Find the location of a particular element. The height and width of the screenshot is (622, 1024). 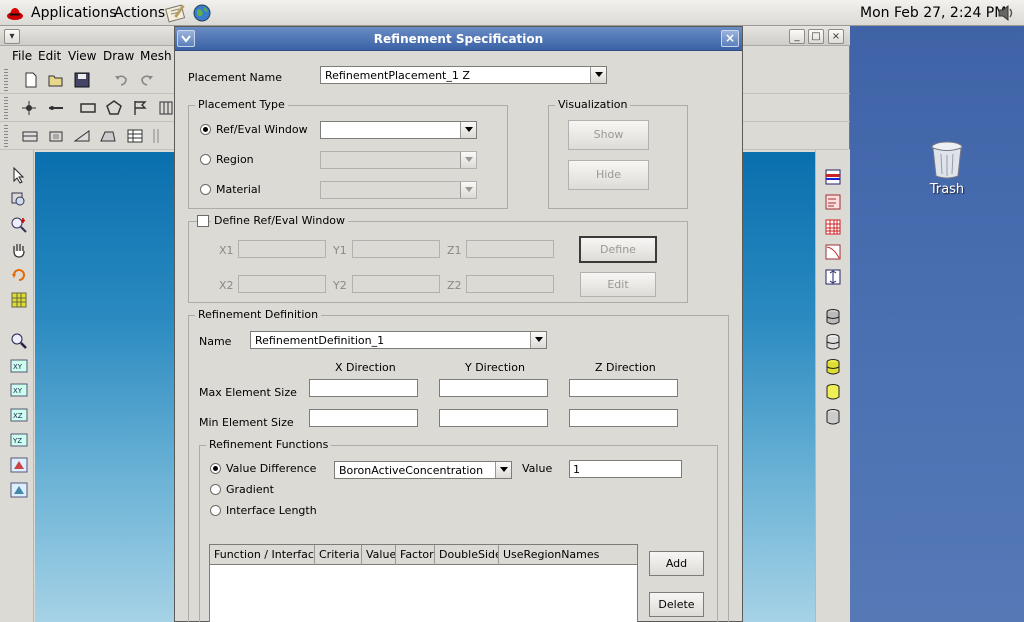

definition-name-combo: RefinementDefinition_1 is located at coordinates (398, 340).